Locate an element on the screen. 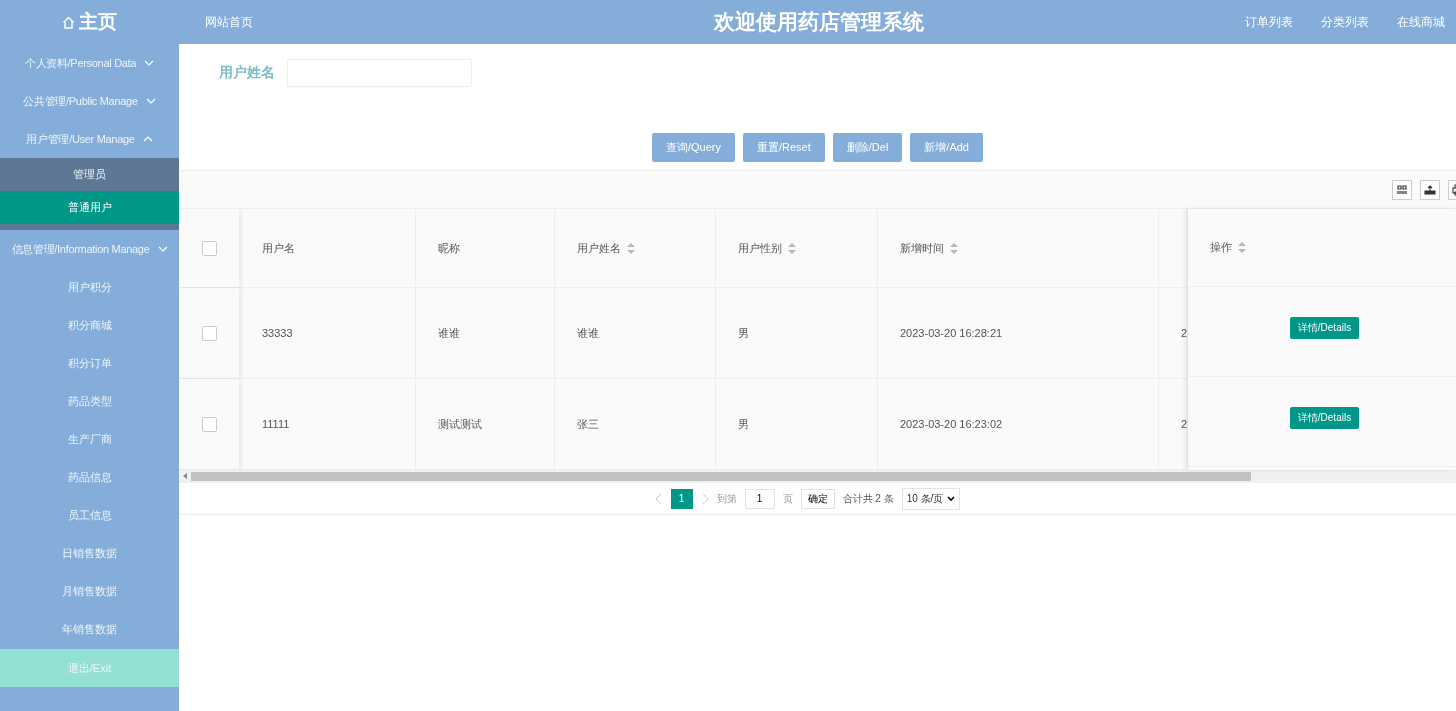  exit-button: 退出/Exit is located at coordinates (89, 668).